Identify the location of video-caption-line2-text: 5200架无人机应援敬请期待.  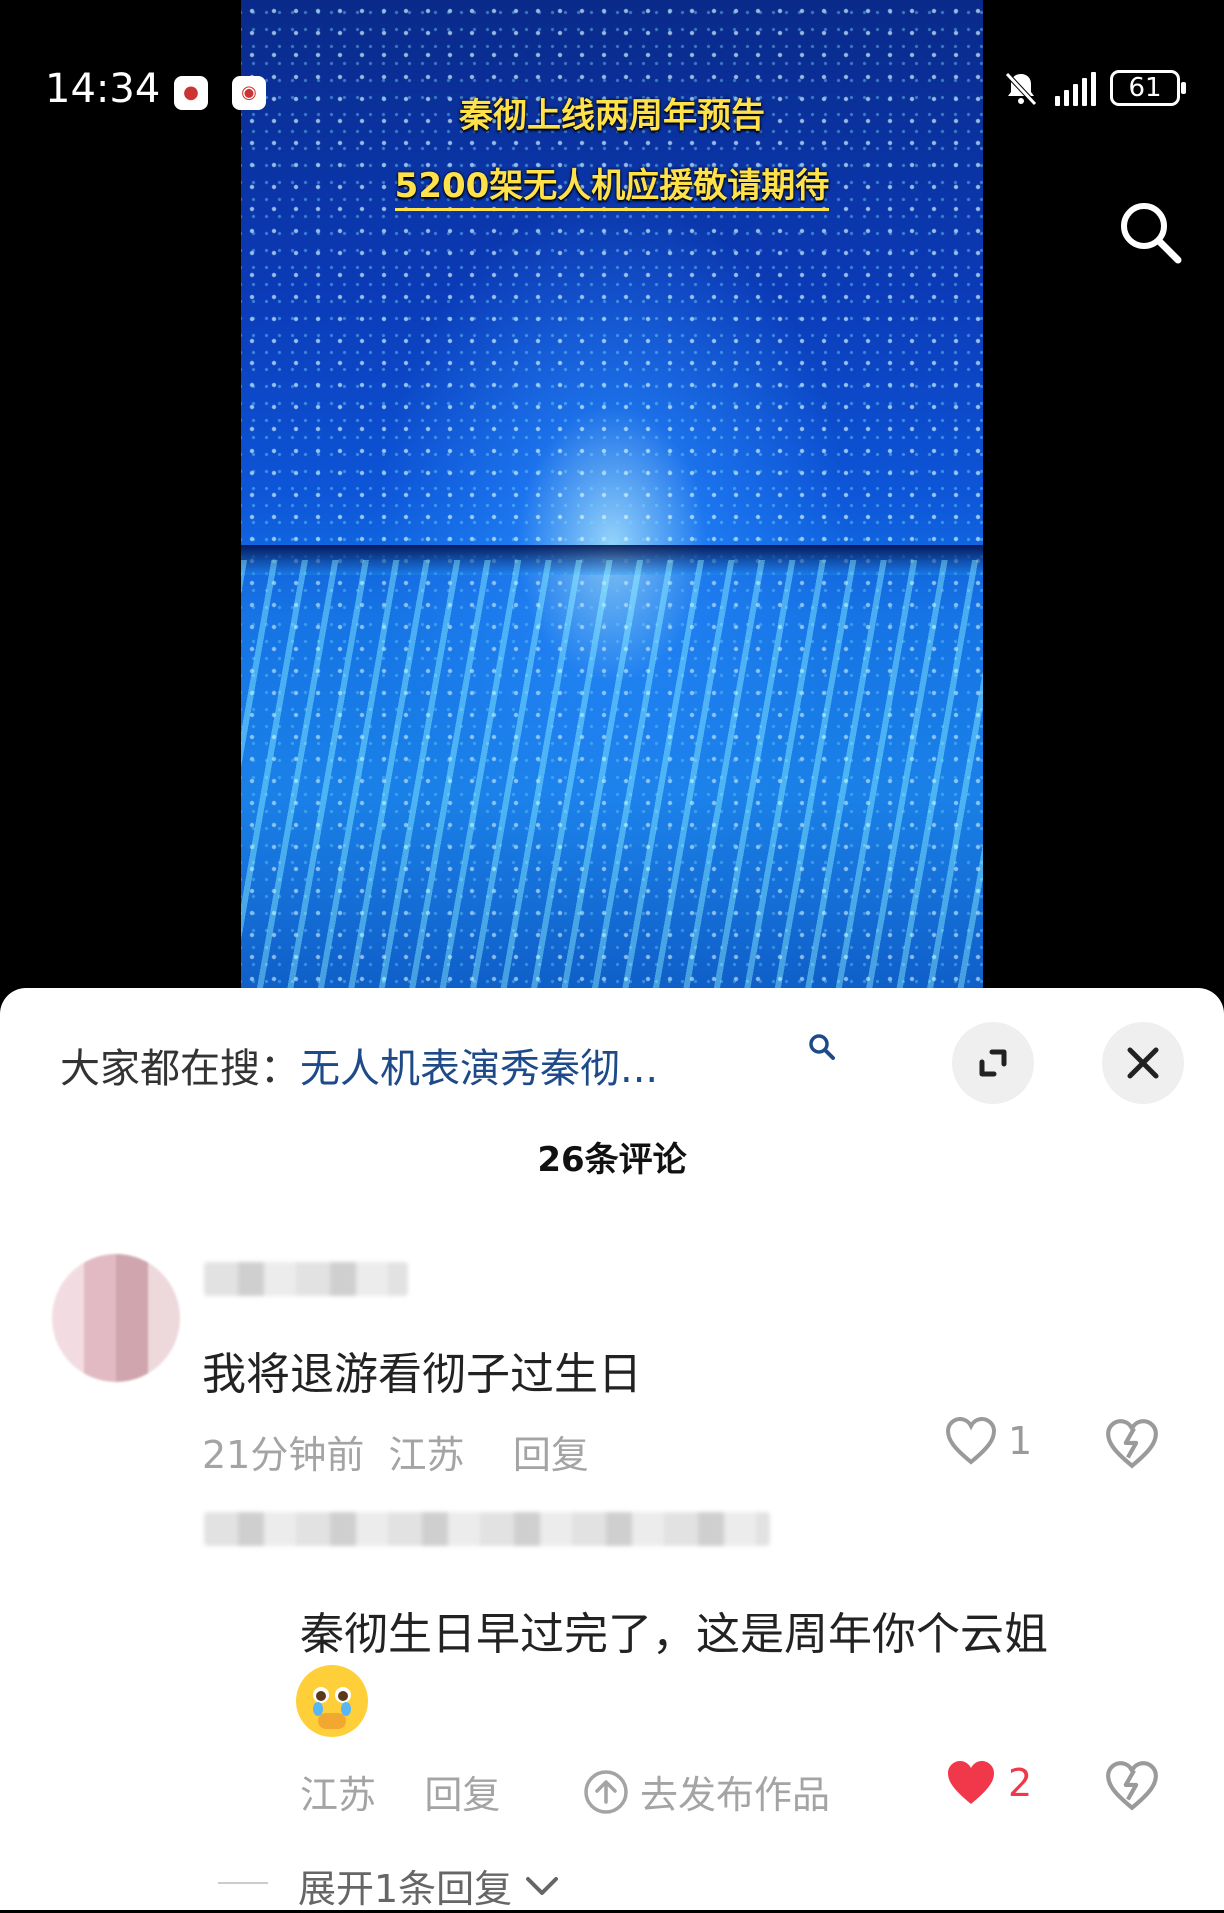
(612, 188).